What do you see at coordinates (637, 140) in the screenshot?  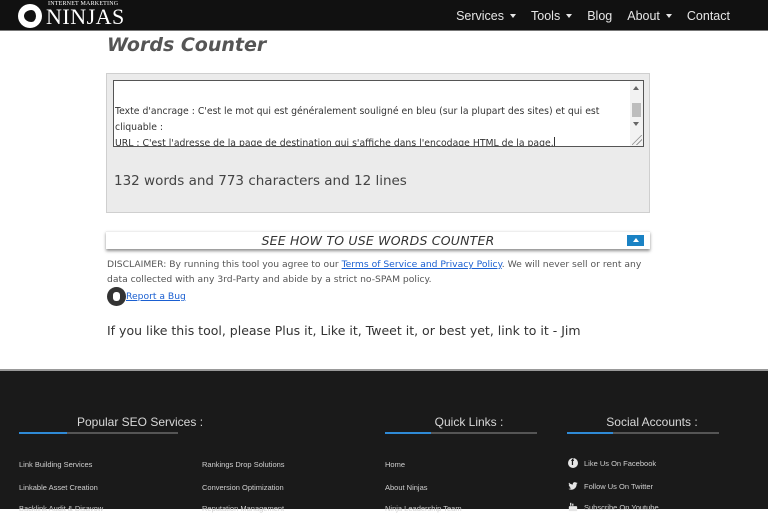 I see `resize-grip-icon` at bounding box center [637, 140].